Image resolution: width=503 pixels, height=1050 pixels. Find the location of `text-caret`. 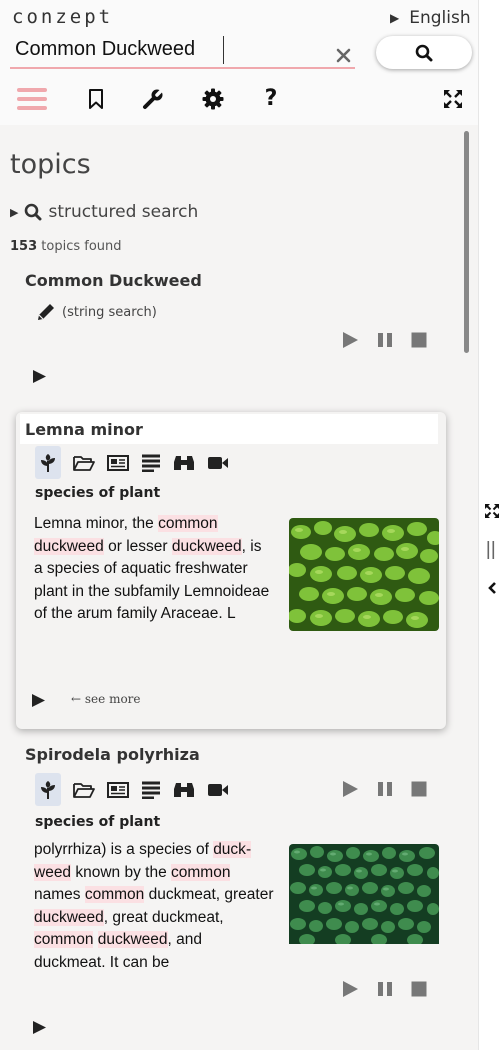

text-caret is located at coordinates (223, 50).